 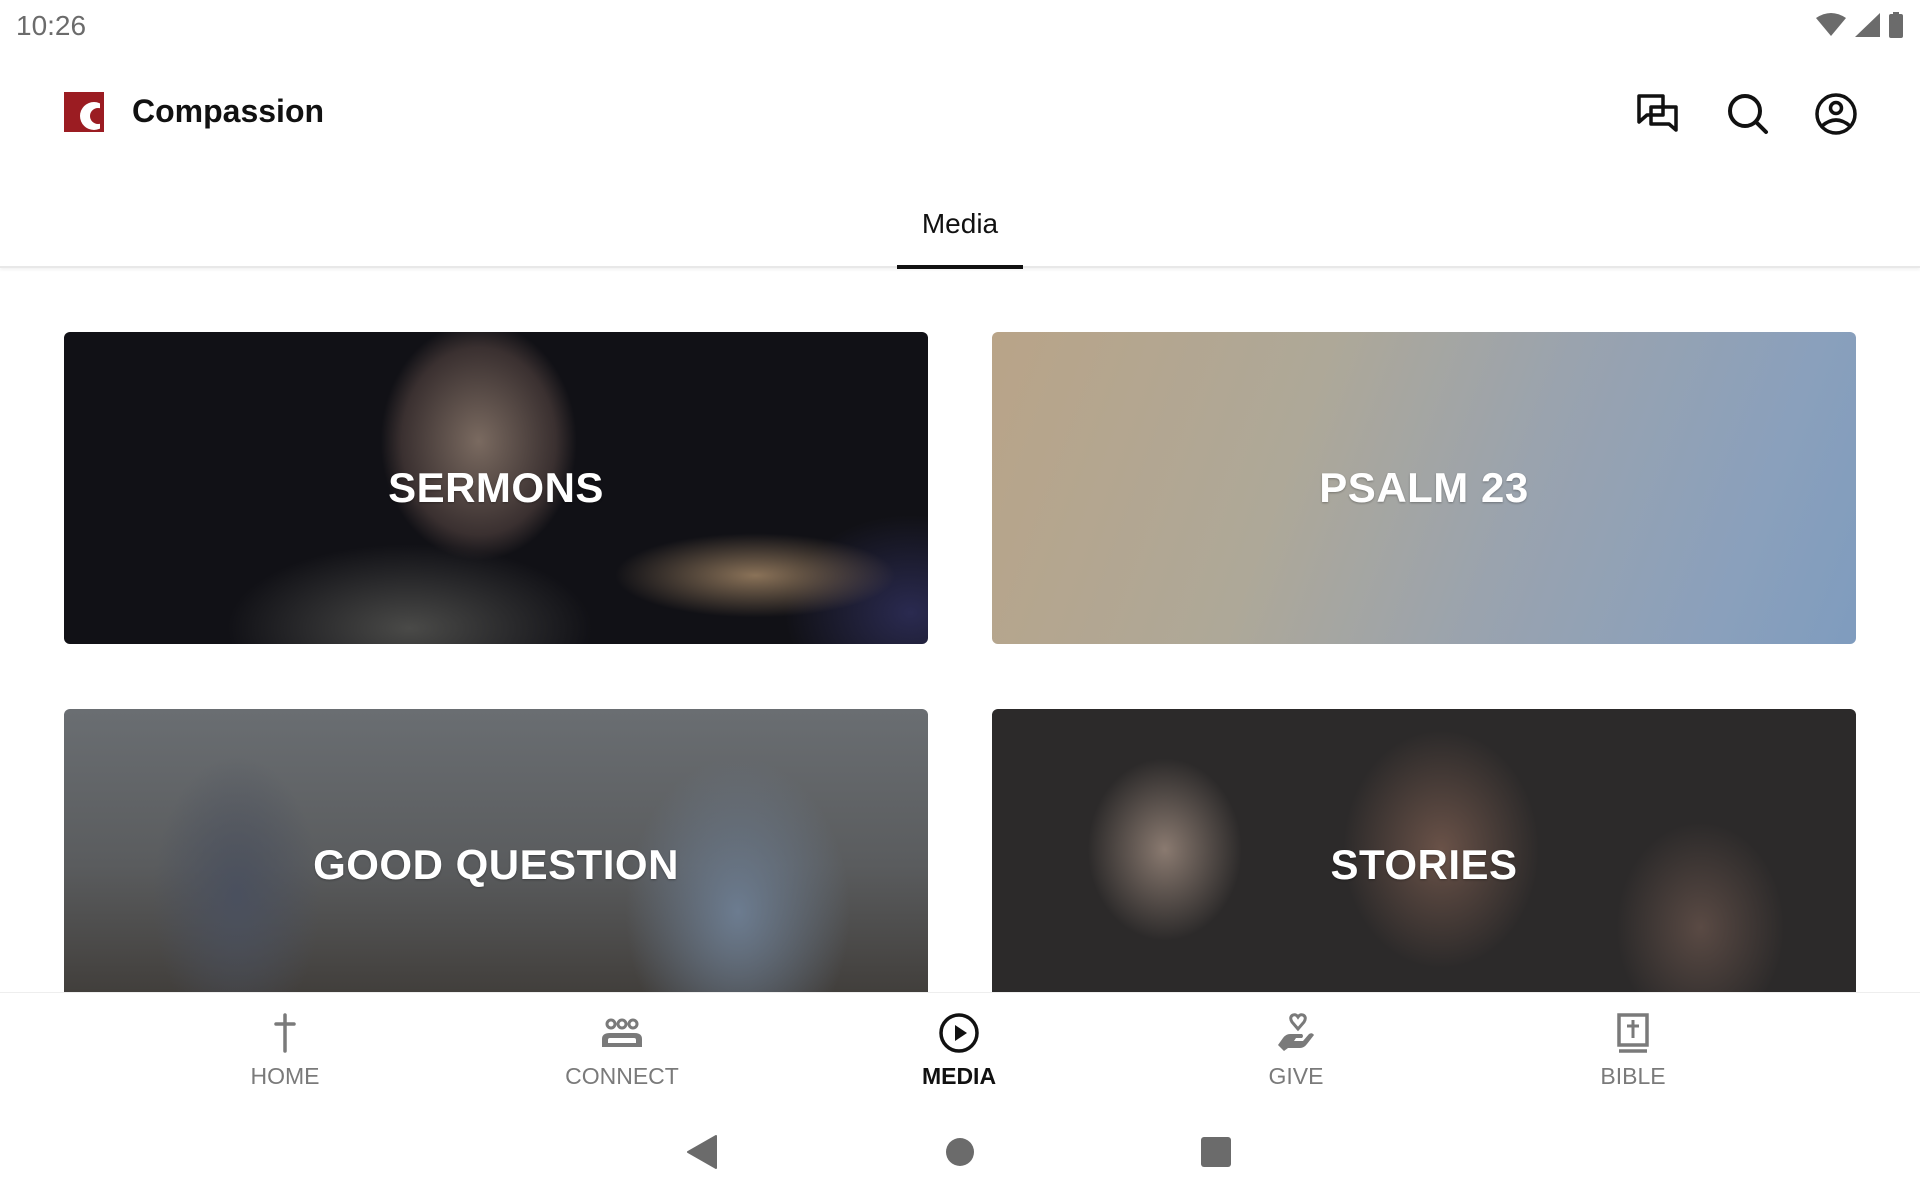 I want to click on recents-icon, so click(x=1216, y=1152).